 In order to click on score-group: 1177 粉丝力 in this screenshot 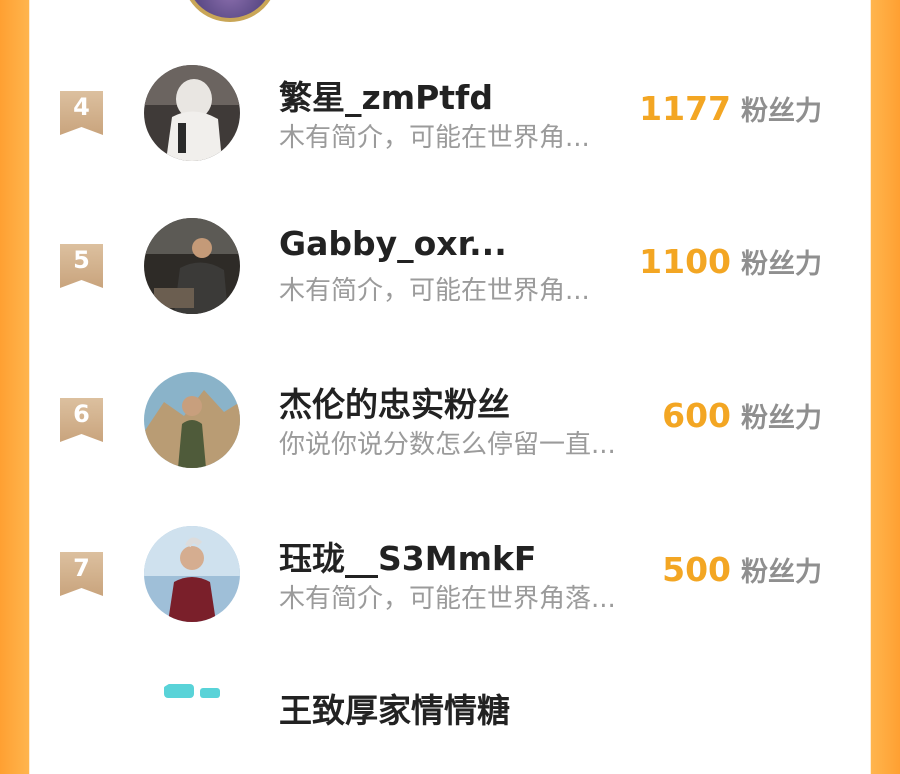, I will do `click(730, 108)`.